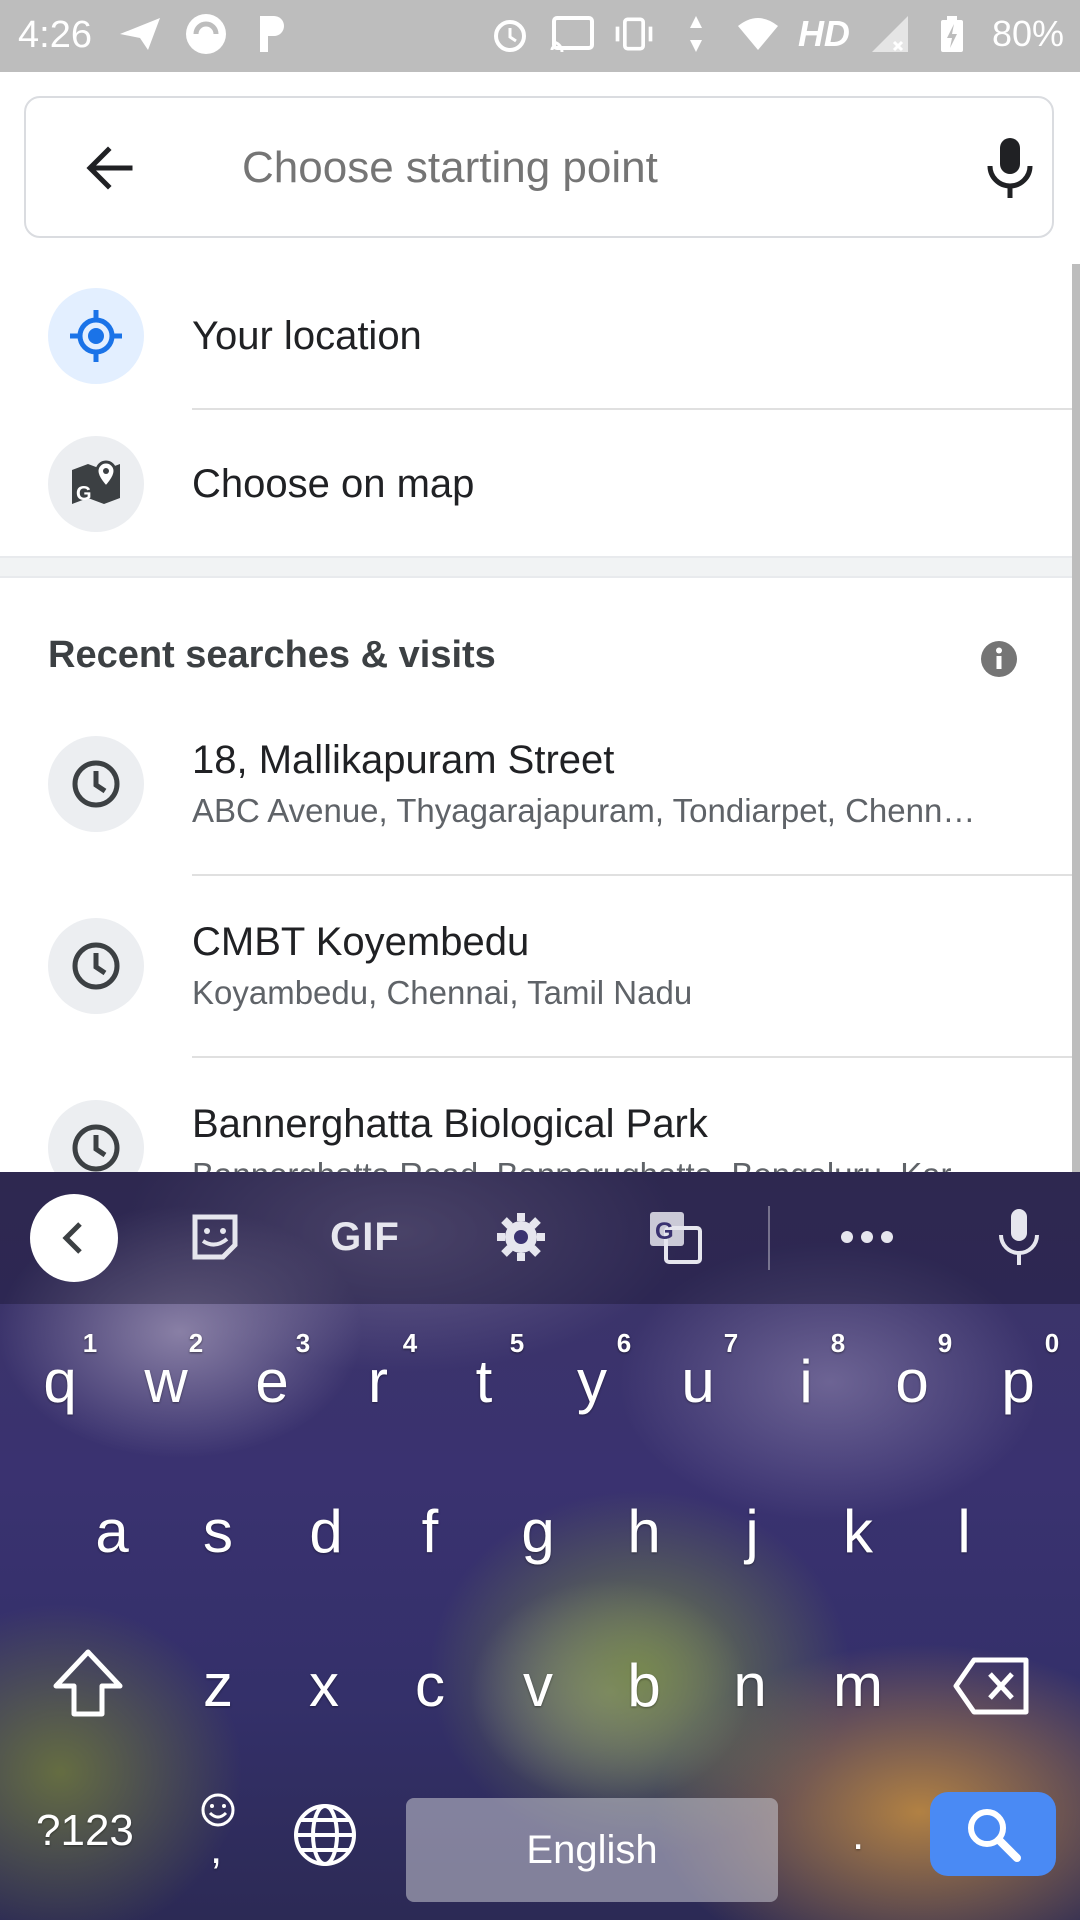  I want to click on gif-label: GIF, so click(365, 1236).